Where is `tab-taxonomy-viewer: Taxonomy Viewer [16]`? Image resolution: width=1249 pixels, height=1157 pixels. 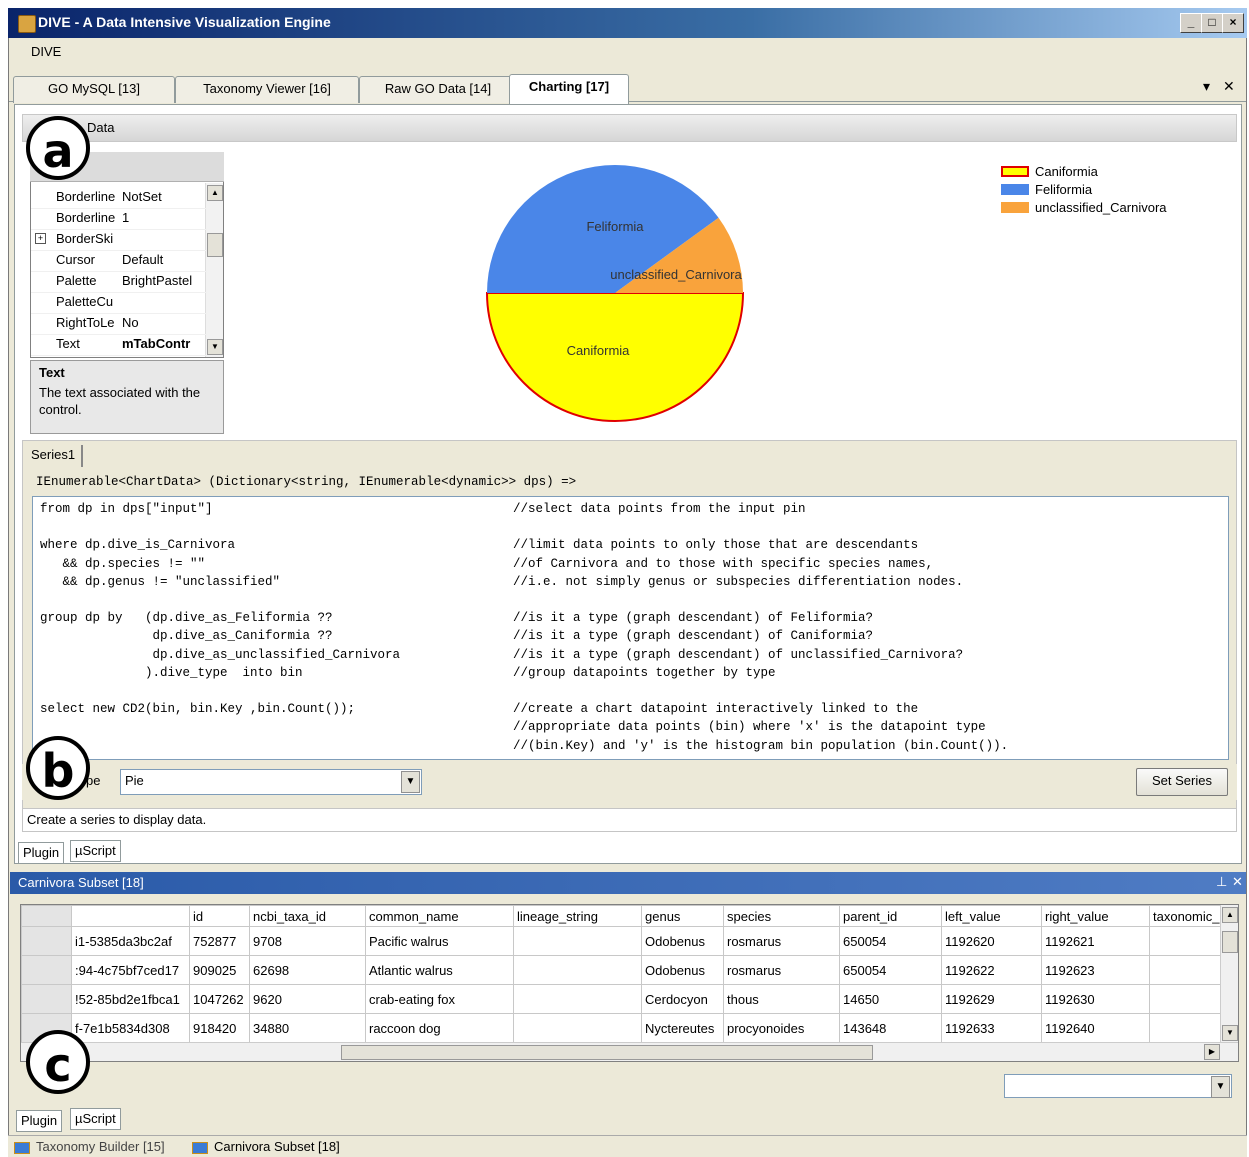
tab-taxonomy-viewer: Taxonomy Viewer [16] is located at coordinates (267, 89).